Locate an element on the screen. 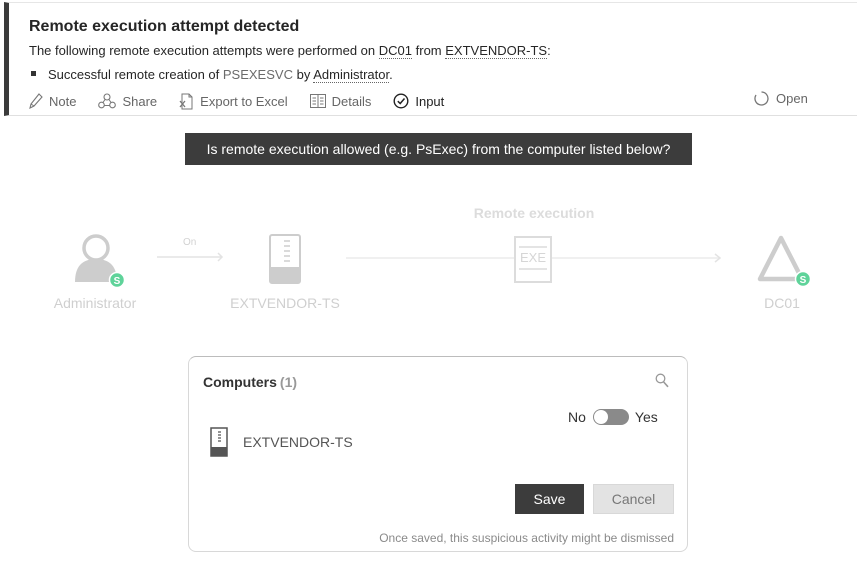  alert-toolbar: Note Share Export to Excel Details Input is located at coordinates (247, 101).